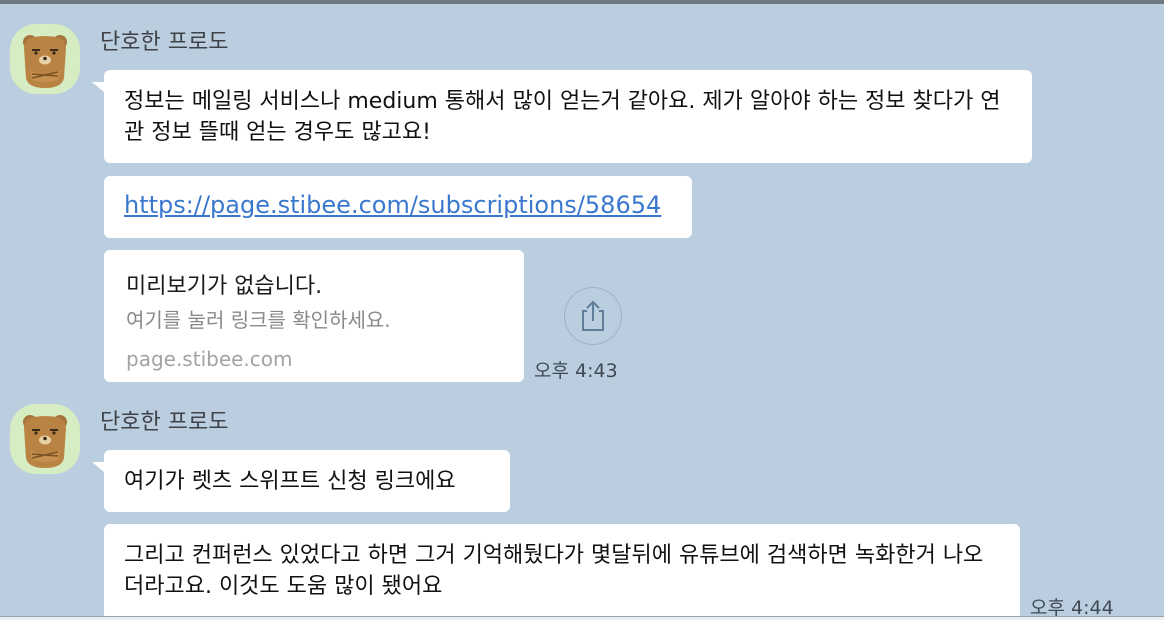 The image size is (1164, 620). Describe the element at coordinates (258, 320) in the screenshot. I see `preview-description: 여기를 눌러 링크를 확인하세요.` at that location.